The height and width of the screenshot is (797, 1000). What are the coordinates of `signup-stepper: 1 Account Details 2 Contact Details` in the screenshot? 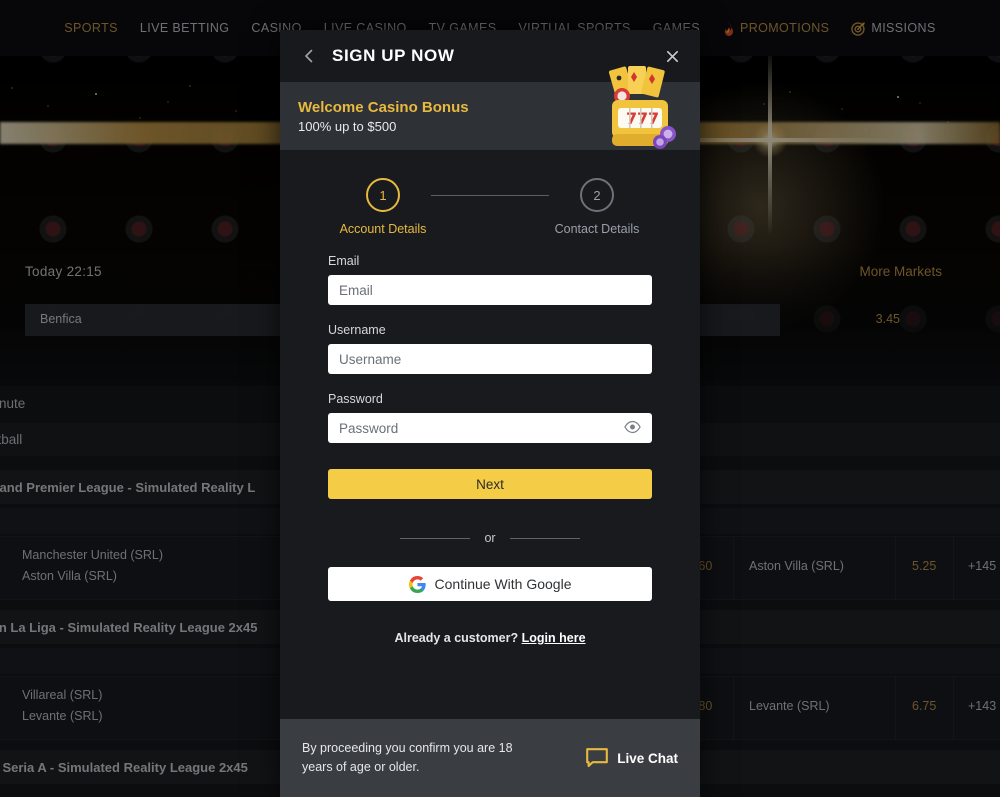 It's located at (490, 207).